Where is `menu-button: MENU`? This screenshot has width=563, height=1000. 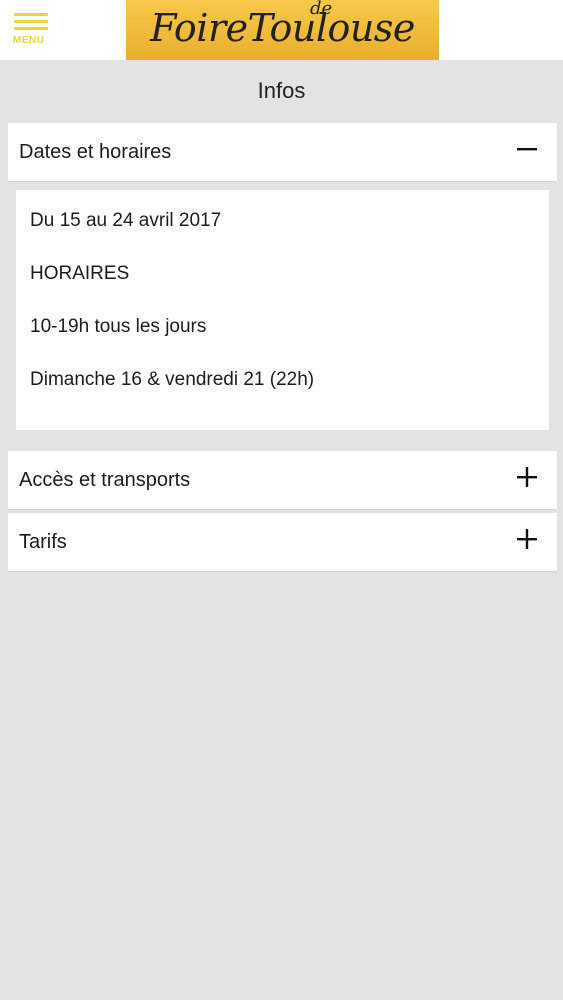
menu-button: MENU is located at coordinates (32, 31).